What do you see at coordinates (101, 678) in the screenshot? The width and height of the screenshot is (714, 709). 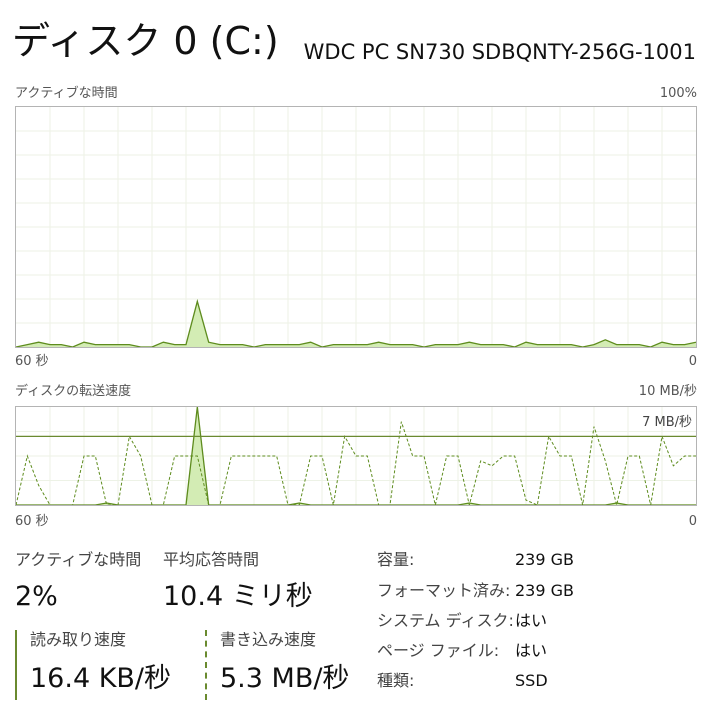 I see `read-speed-value: 16.4 KB/秒` at bounding box center [101, 678].